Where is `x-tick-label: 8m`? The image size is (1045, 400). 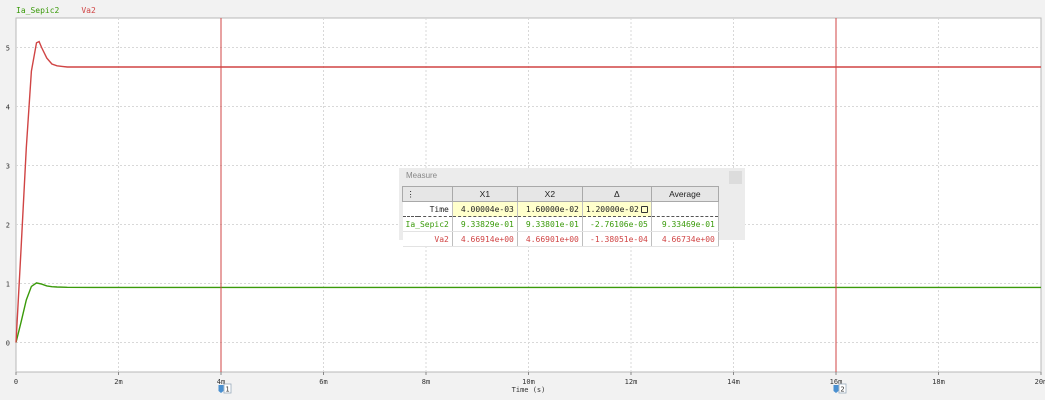
x-tick-label: 8m is located at coordinates (426, 382).